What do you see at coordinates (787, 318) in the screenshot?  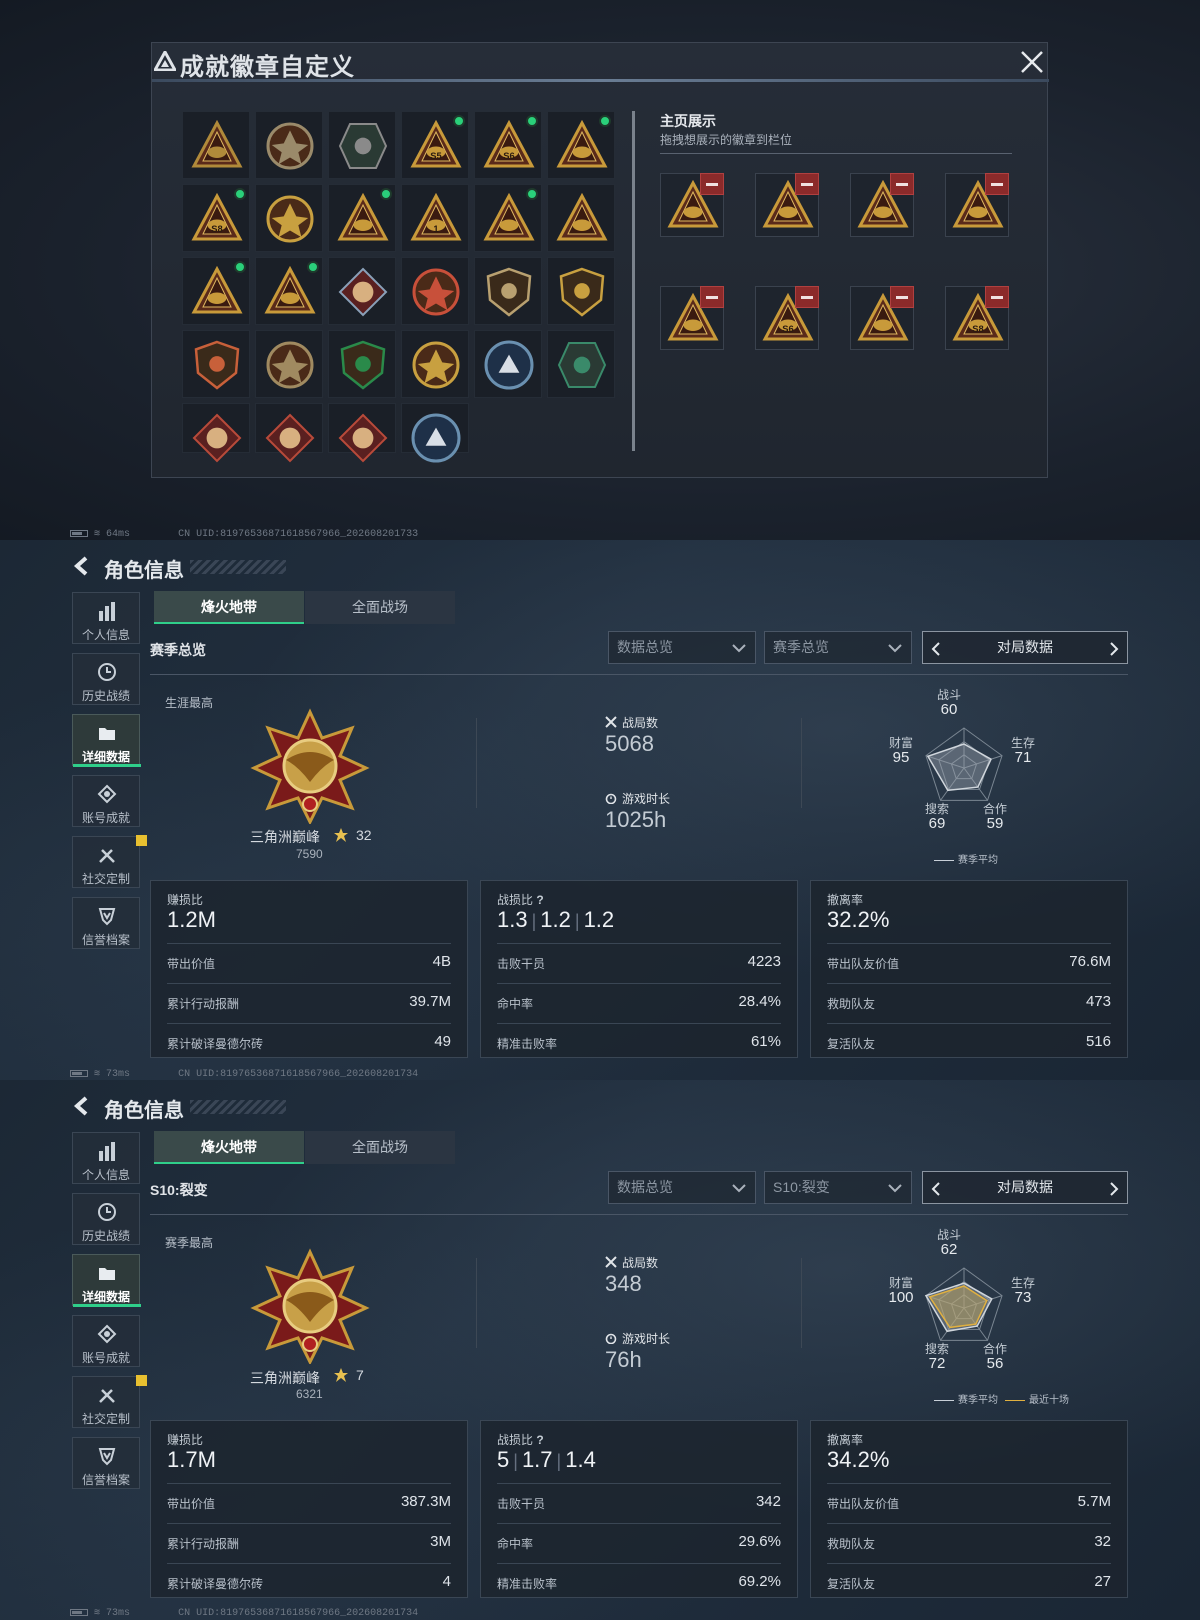 I see `showcase-slot: S6` at bounding box center [787, 318].